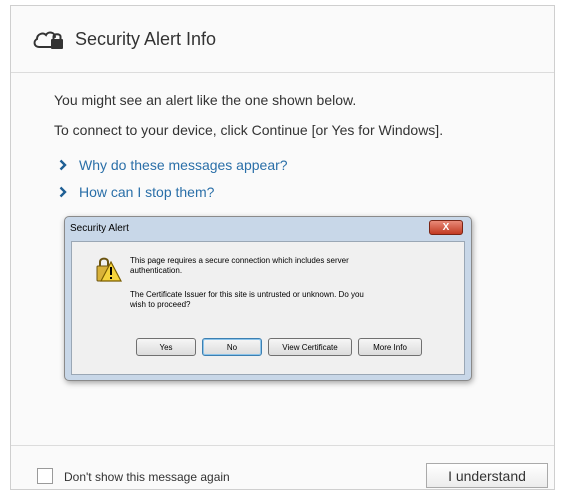 The width and height of the screenshot is (564, 493). I want to click on example-dialog-title: Security Alert, so click(99, 228).